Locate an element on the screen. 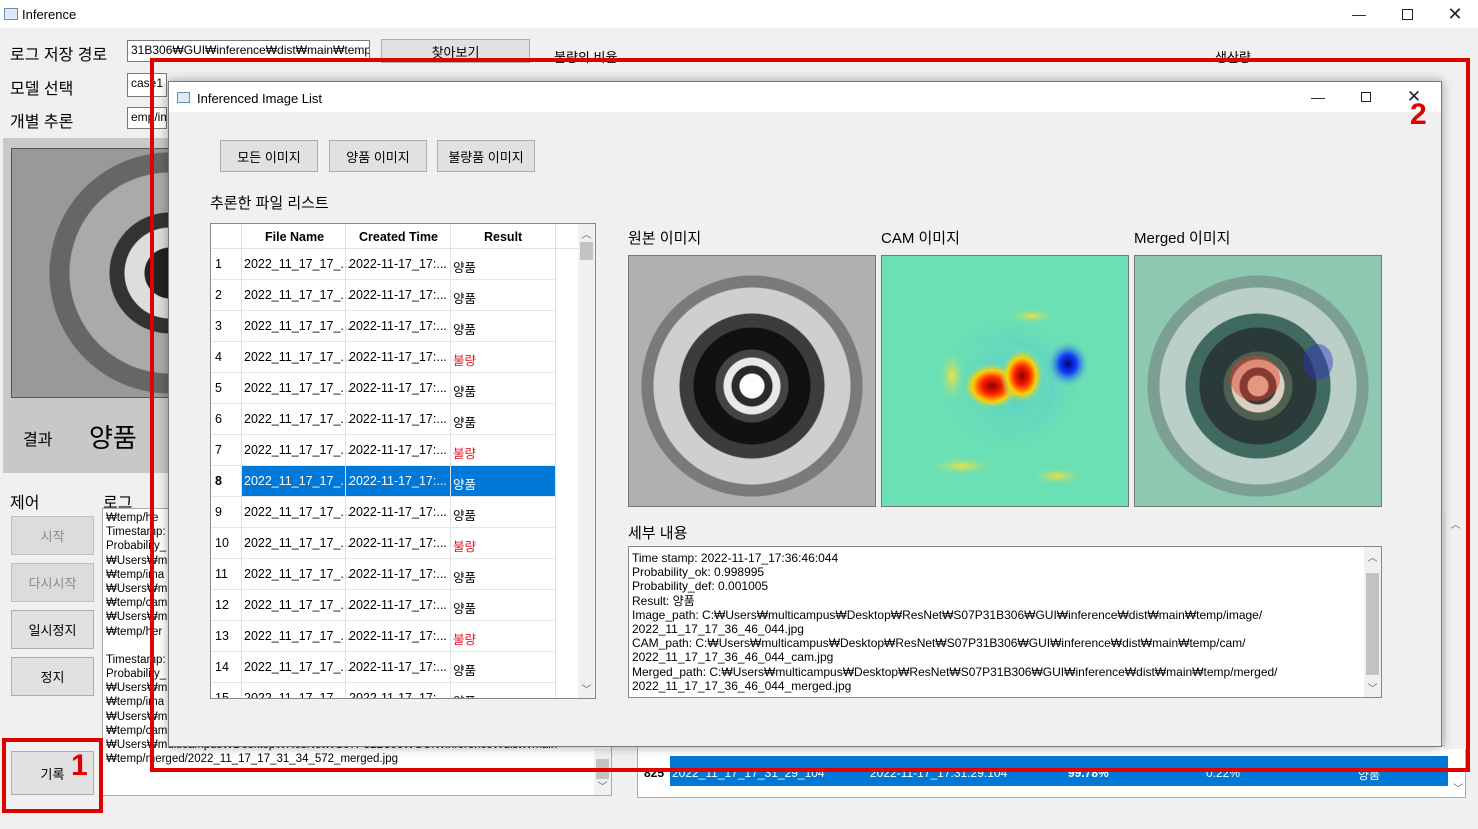  file-list-scrollbar: ︿ ﹀ is located at coordinates (586, 461).